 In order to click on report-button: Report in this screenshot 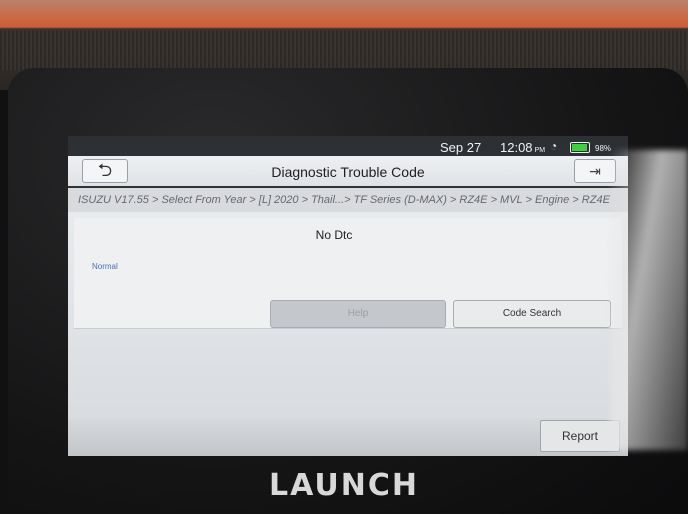, I will do `click(580, 436)`.